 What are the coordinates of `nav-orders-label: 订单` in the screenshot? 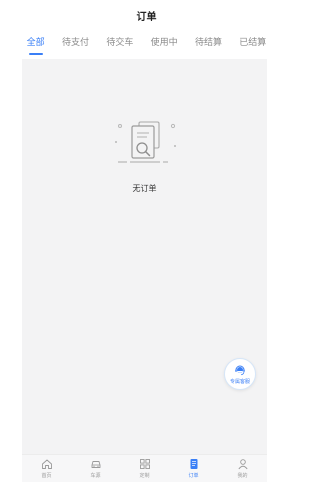 It's located at (193, 476).